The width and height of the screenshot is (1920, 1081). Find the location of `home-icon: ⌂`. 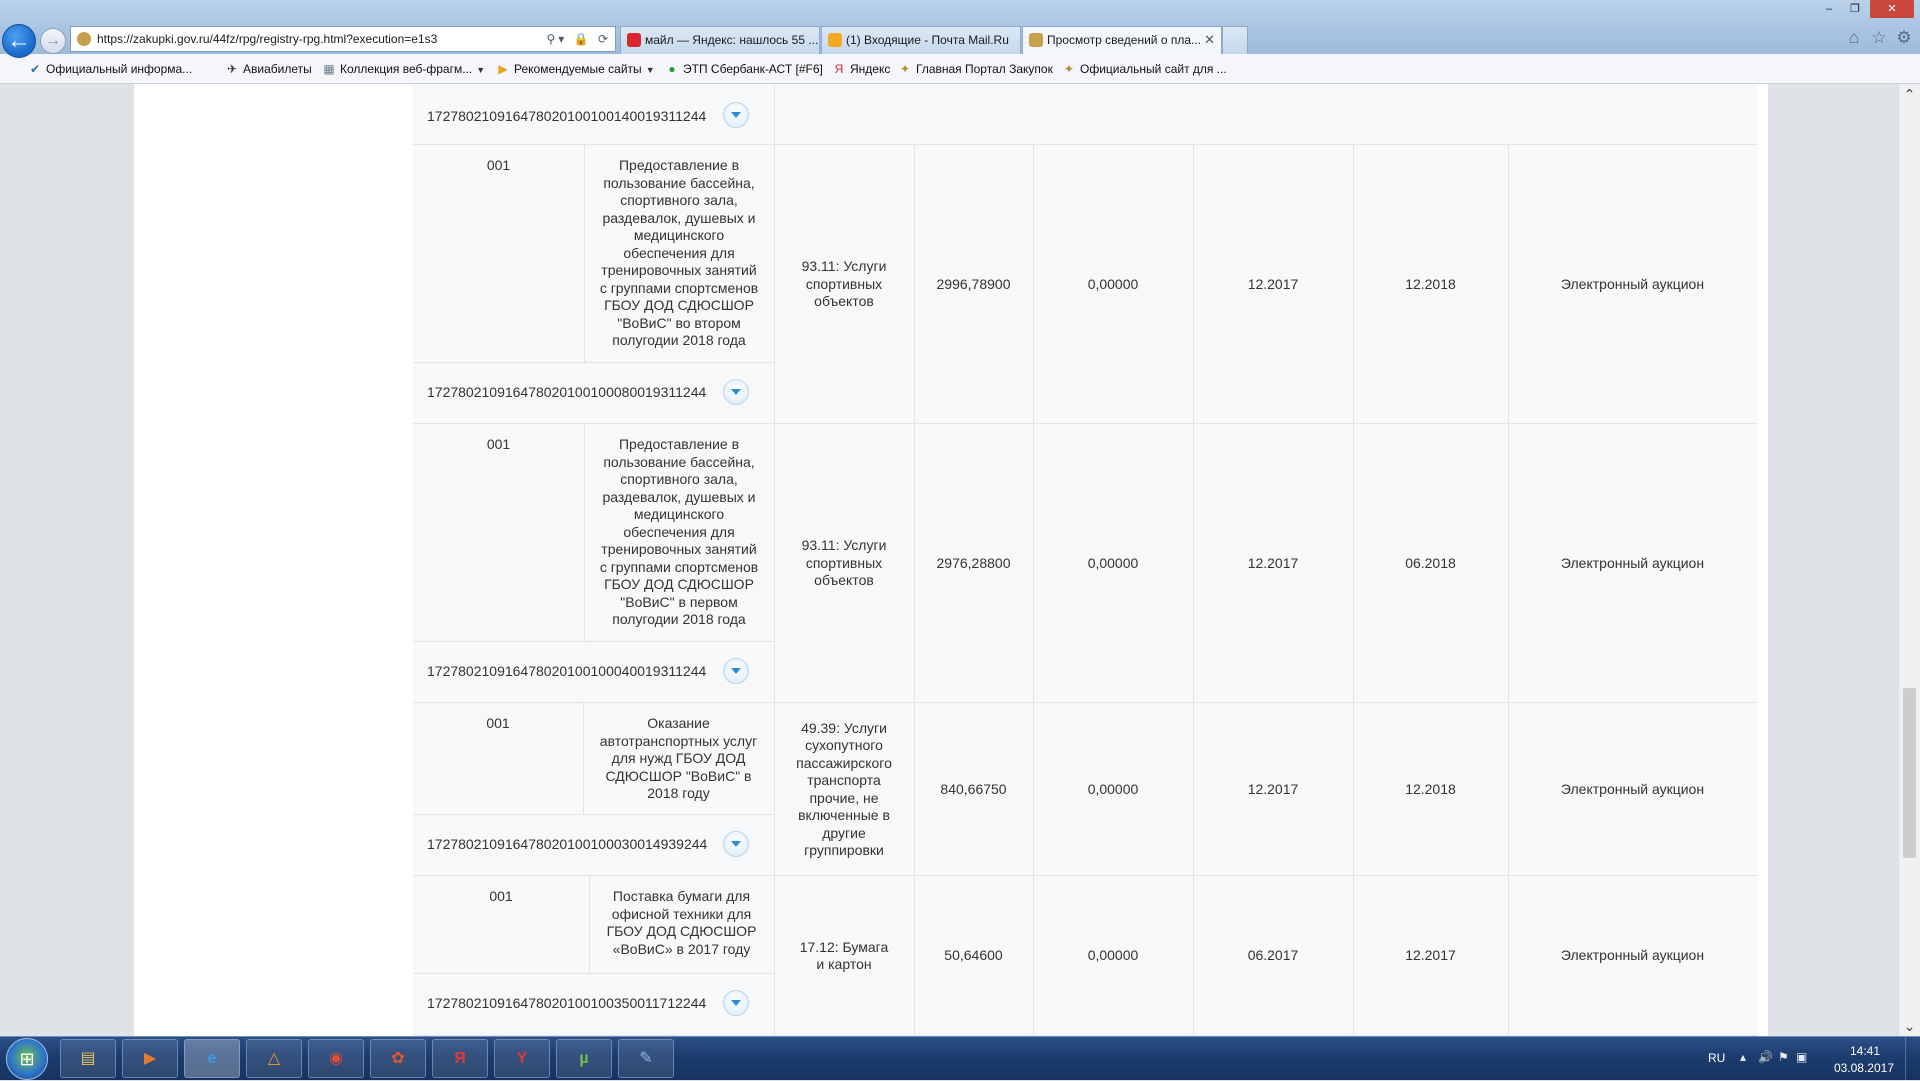

home-icon: ⌂ is located at coordinates (1854, 38).